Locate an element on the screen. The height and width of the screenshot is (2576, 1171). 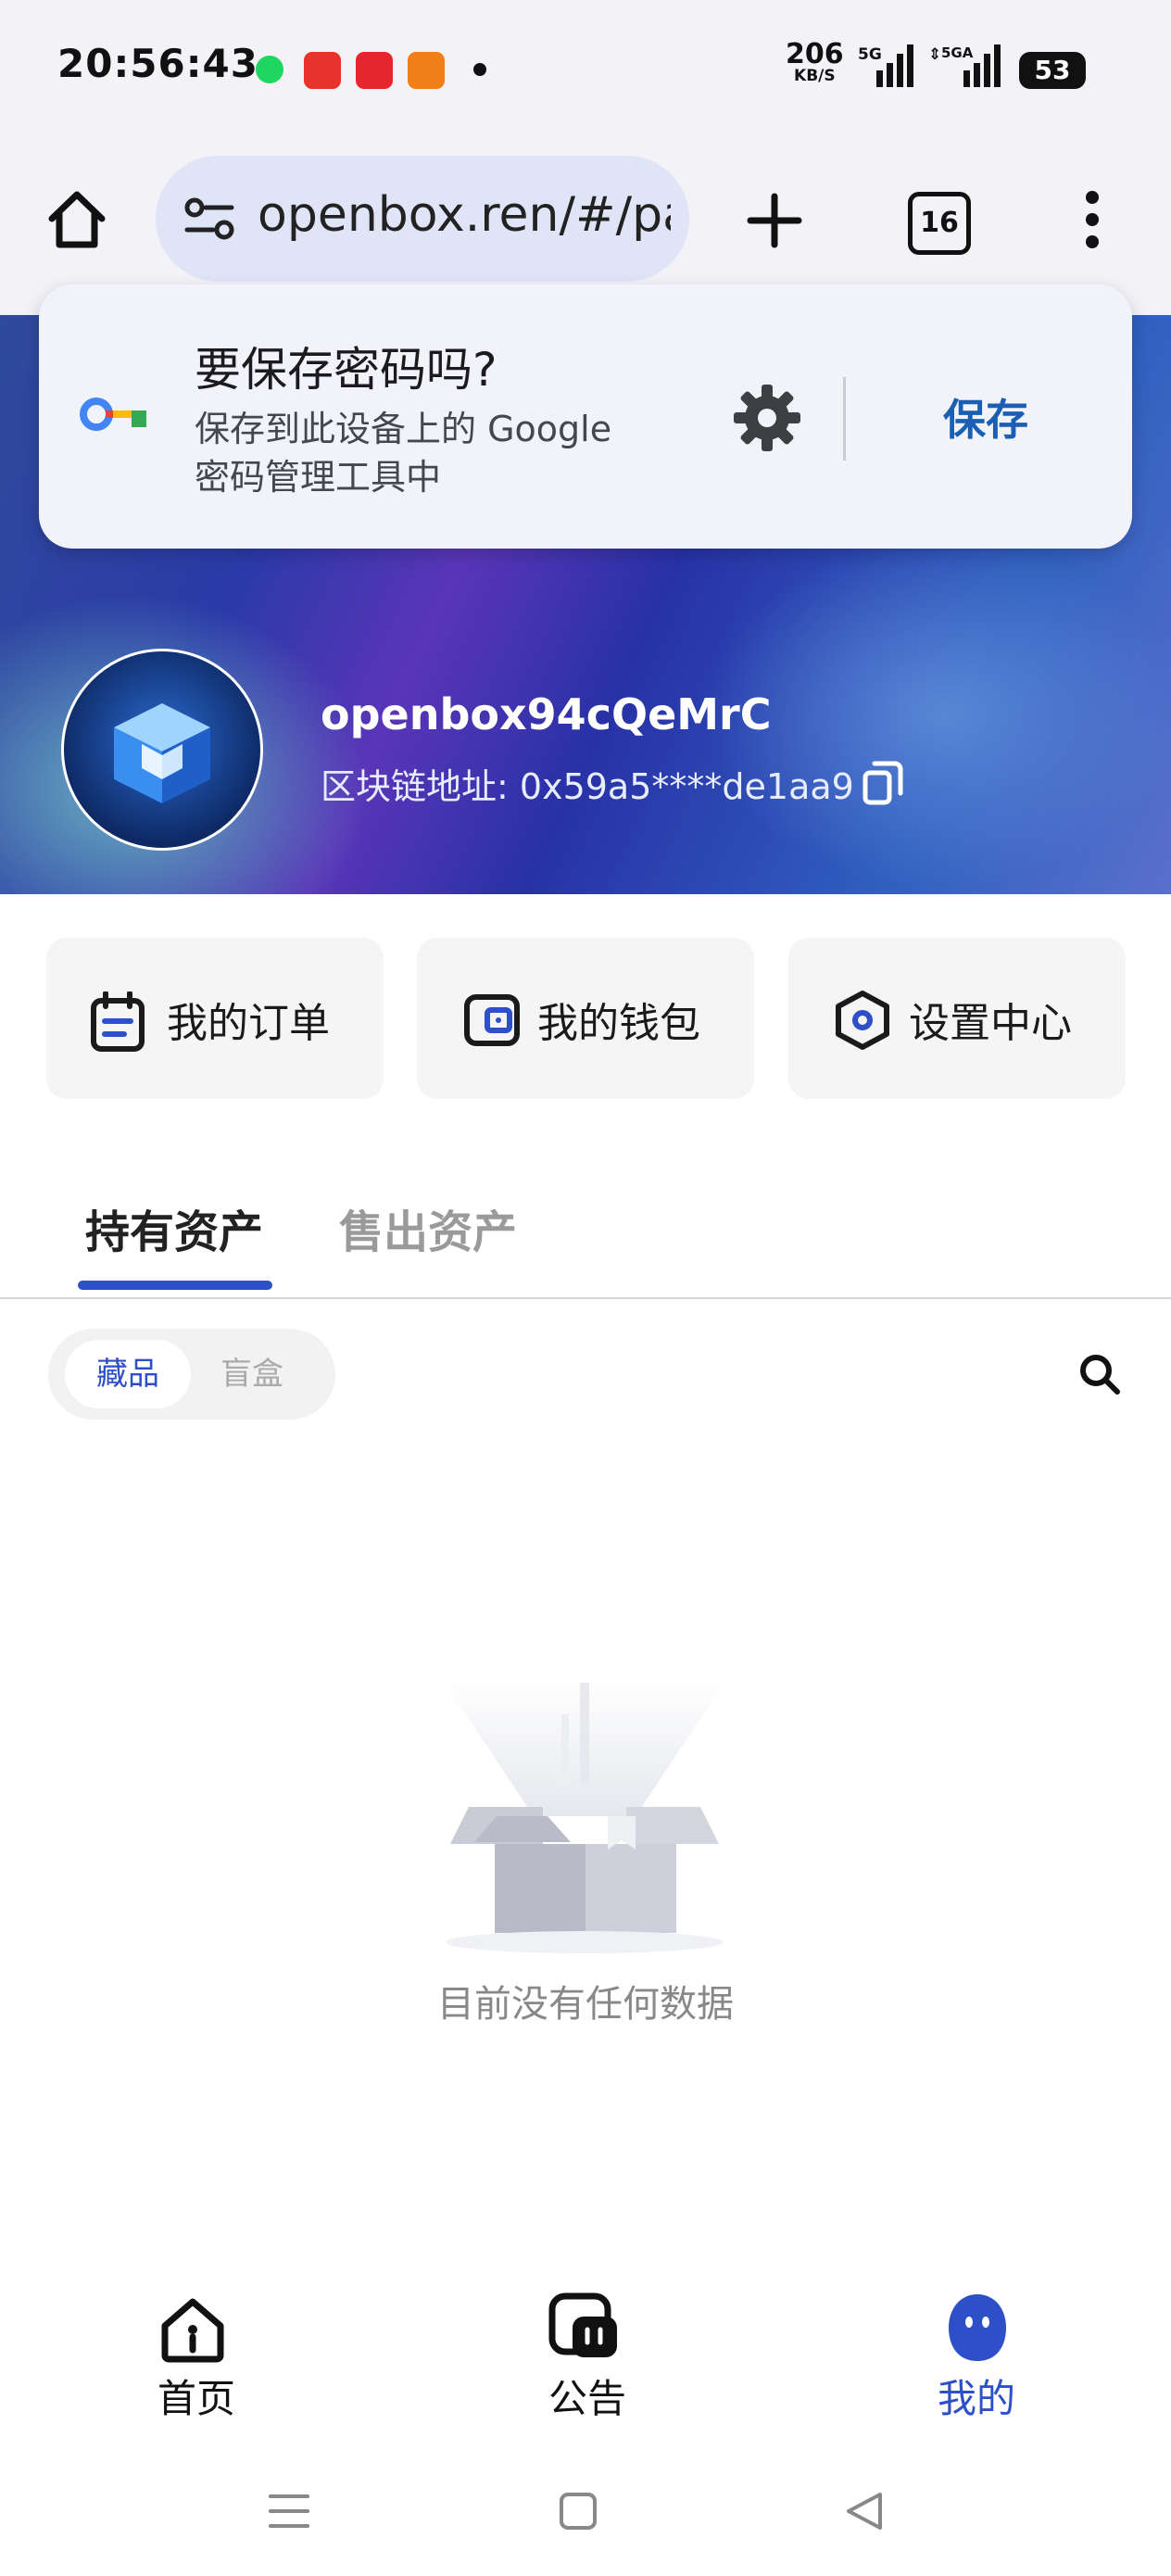
more-menu-icon is located at coordinates (1092, 219).